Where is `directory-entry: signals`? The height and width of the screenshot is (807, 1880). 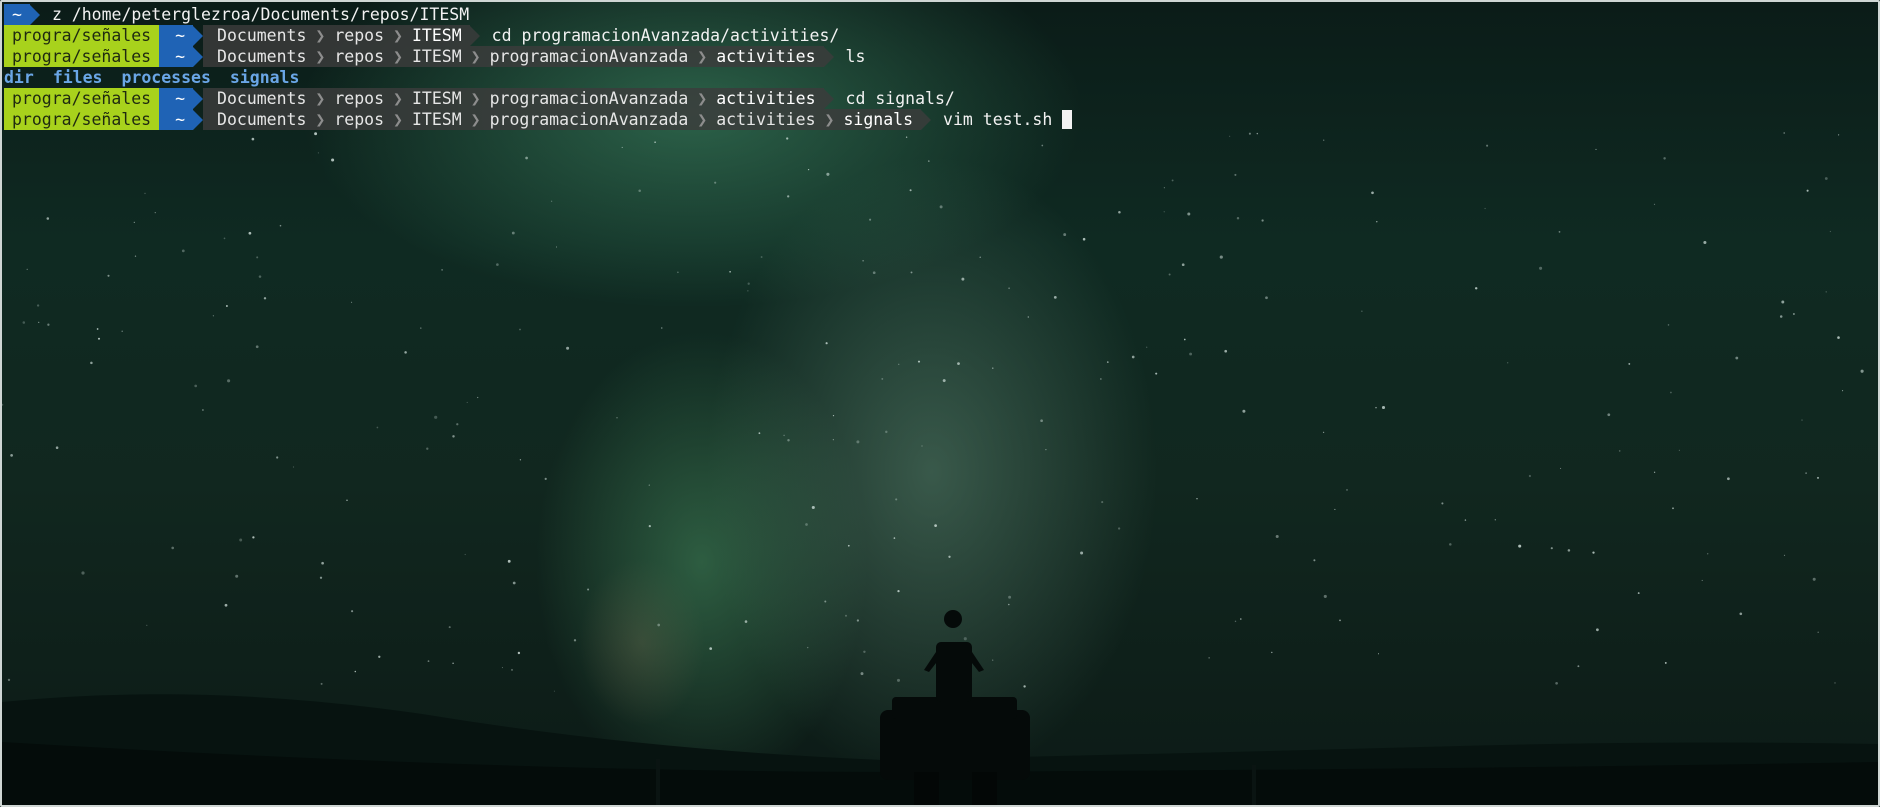
directory-entry: signals is located at coordinates (265, 77).